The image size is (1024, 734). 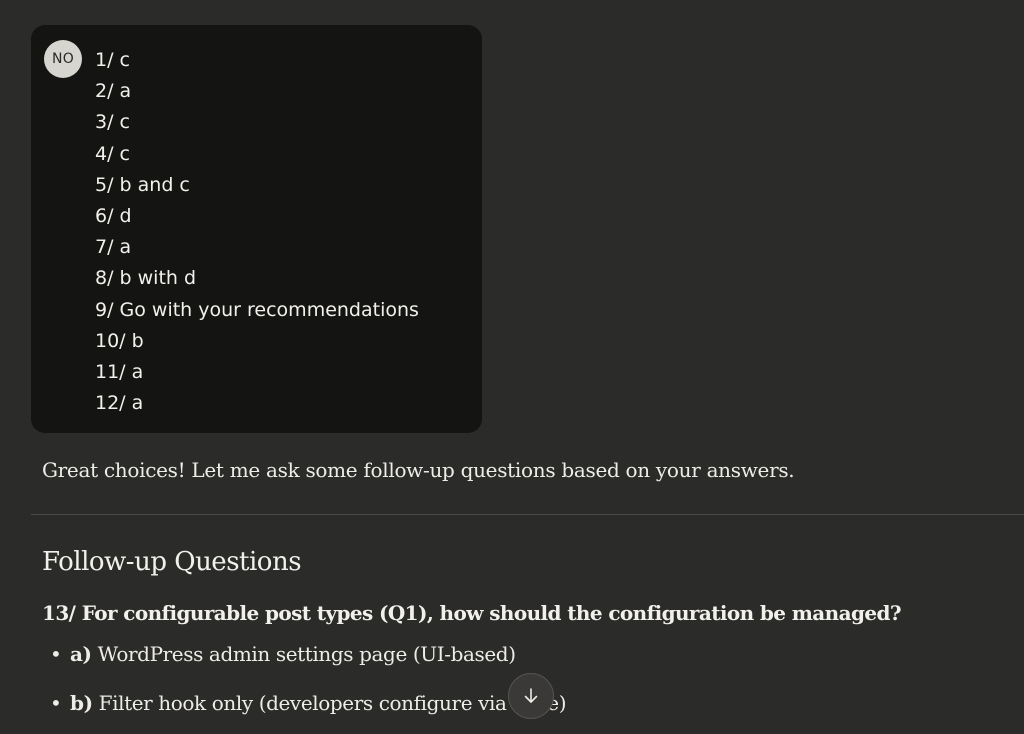 What do you see at coordinates (527, 514) in the screenshot?
I see `section-divider` at bounding box center [527, 514].